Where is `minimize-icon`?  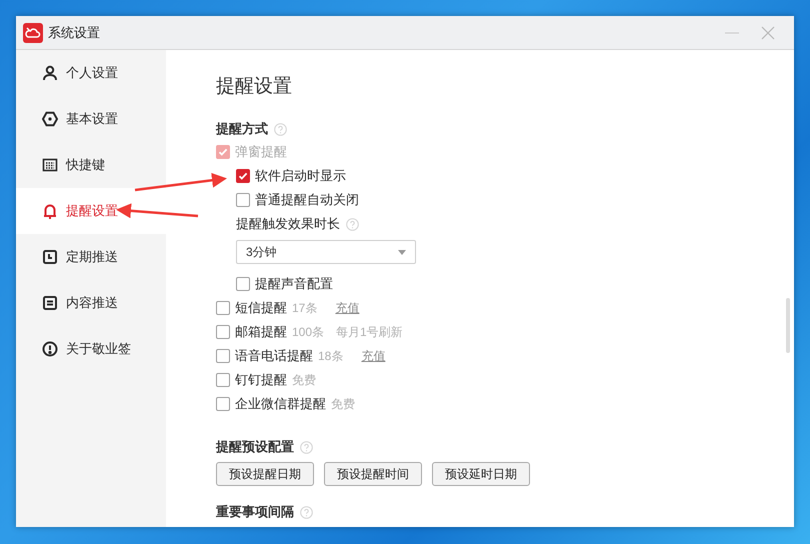 minimize-icon is located at coordinates (732, 33).